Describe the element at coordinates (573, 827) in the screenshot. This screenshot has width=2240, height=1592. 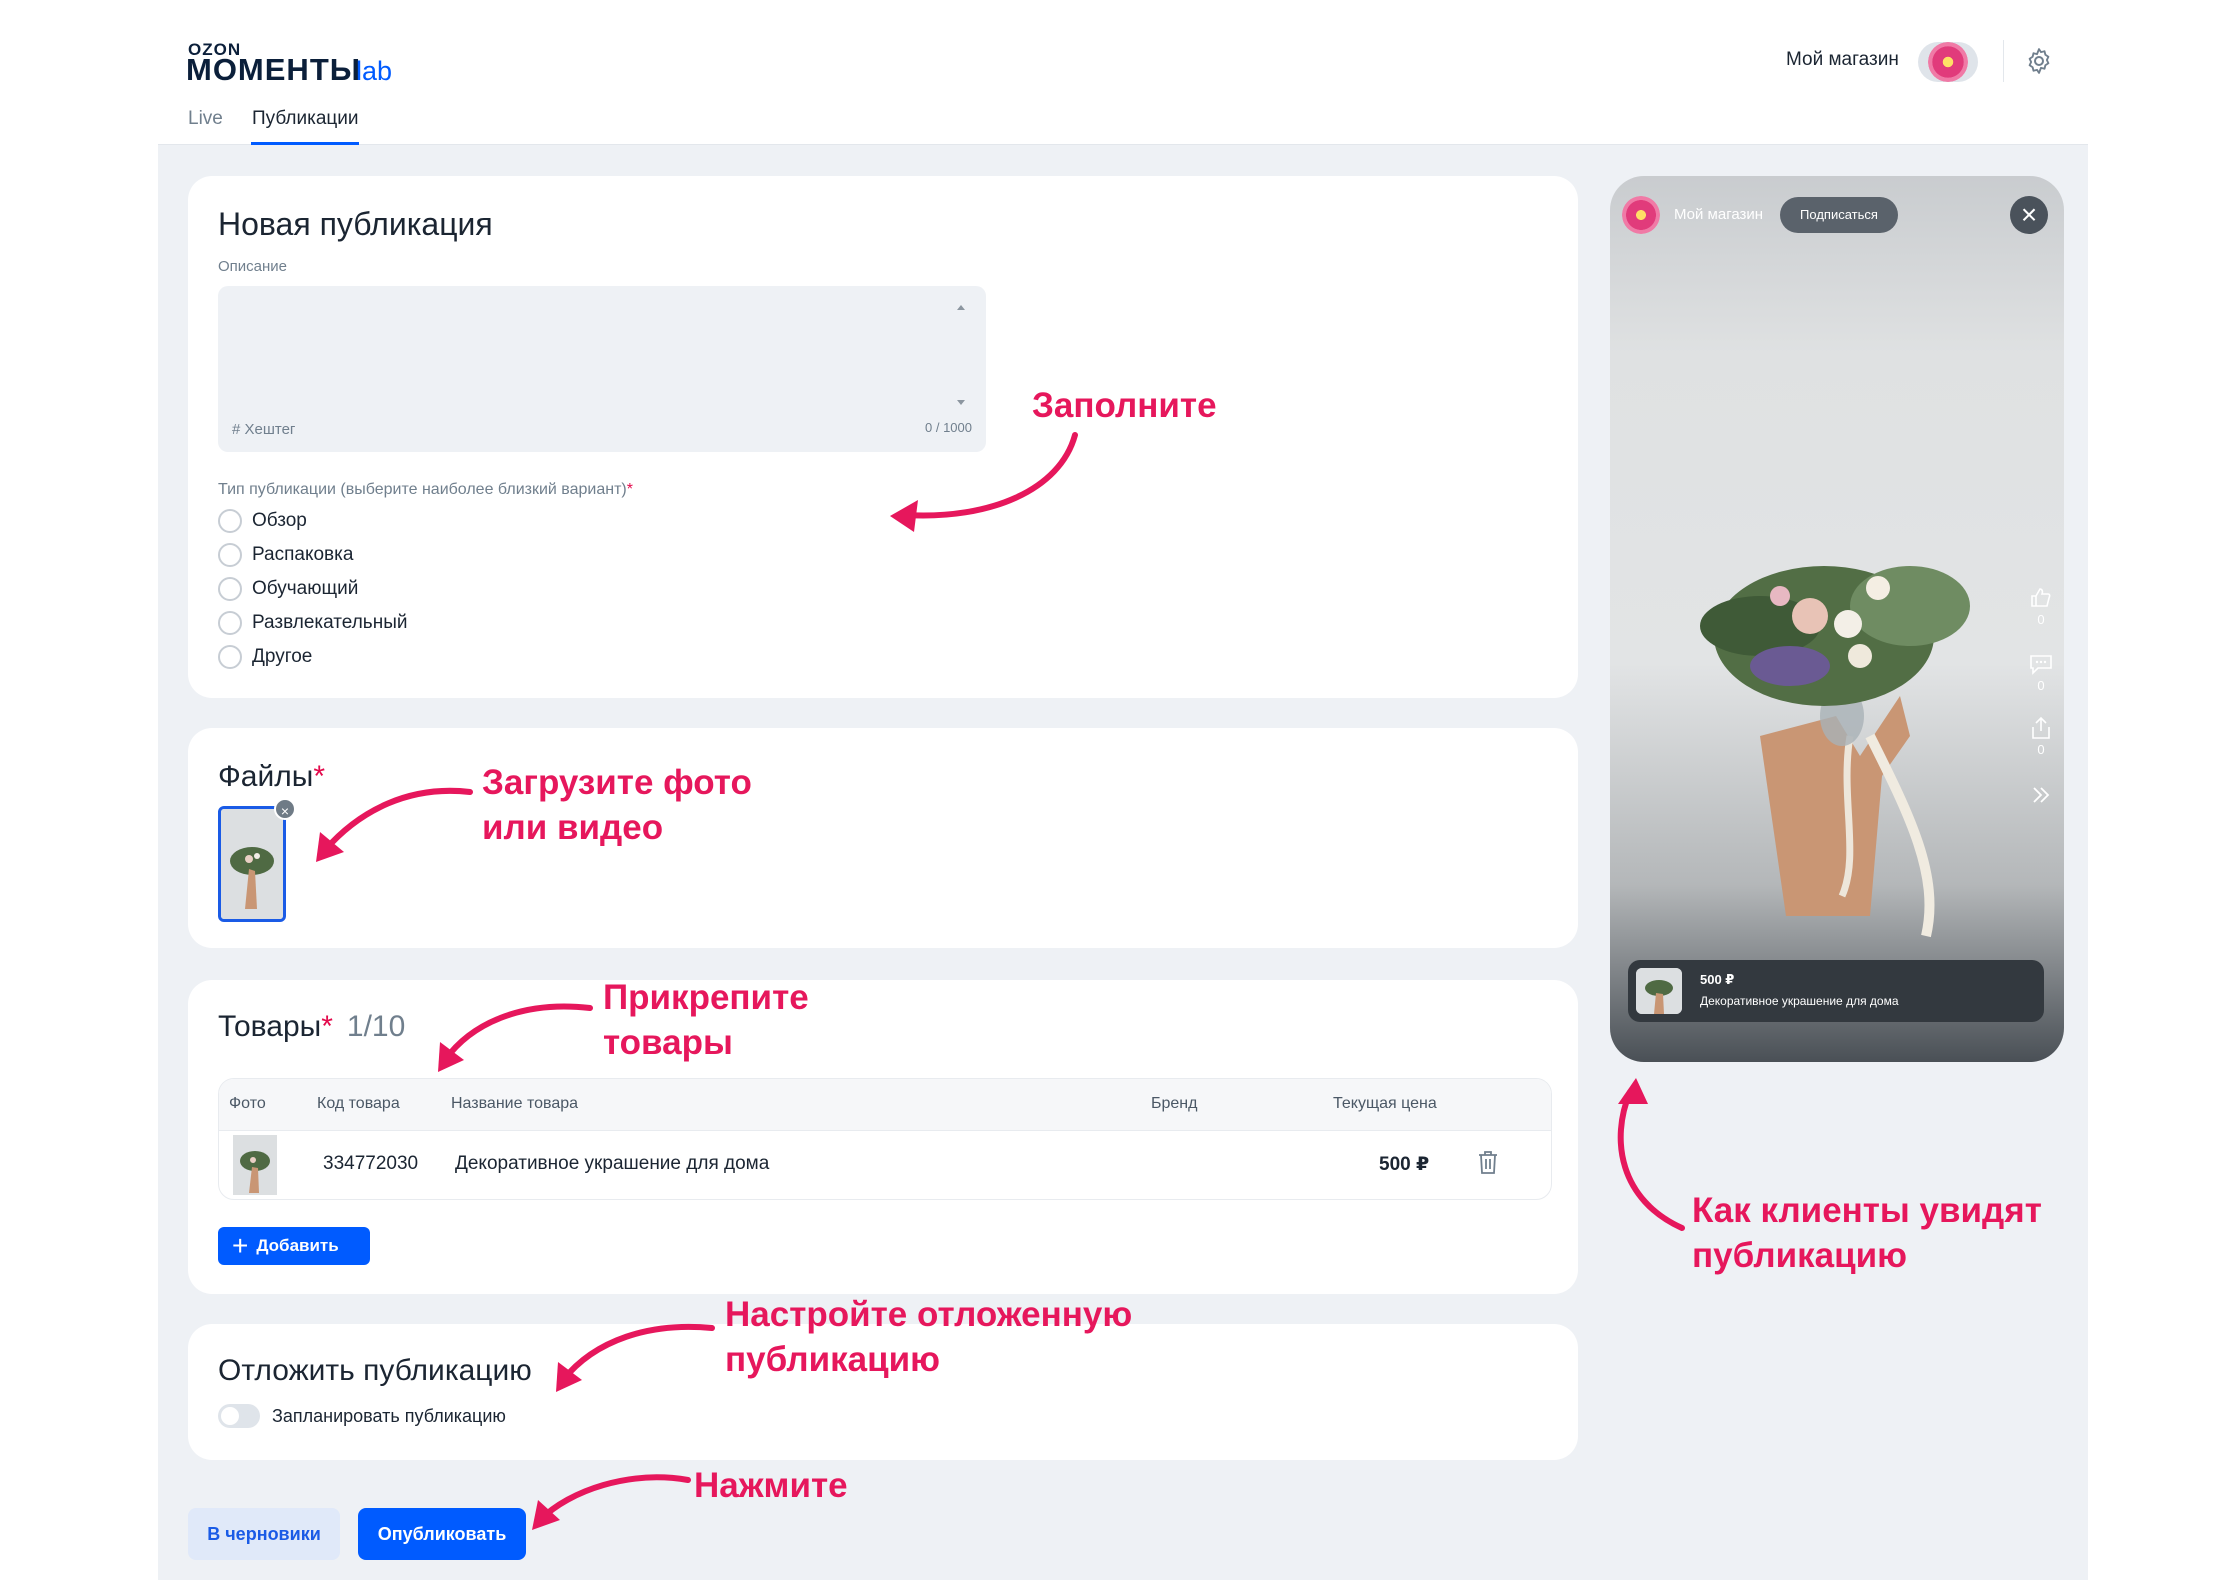
I see `annotation-upload-line2: или видео` at that location.